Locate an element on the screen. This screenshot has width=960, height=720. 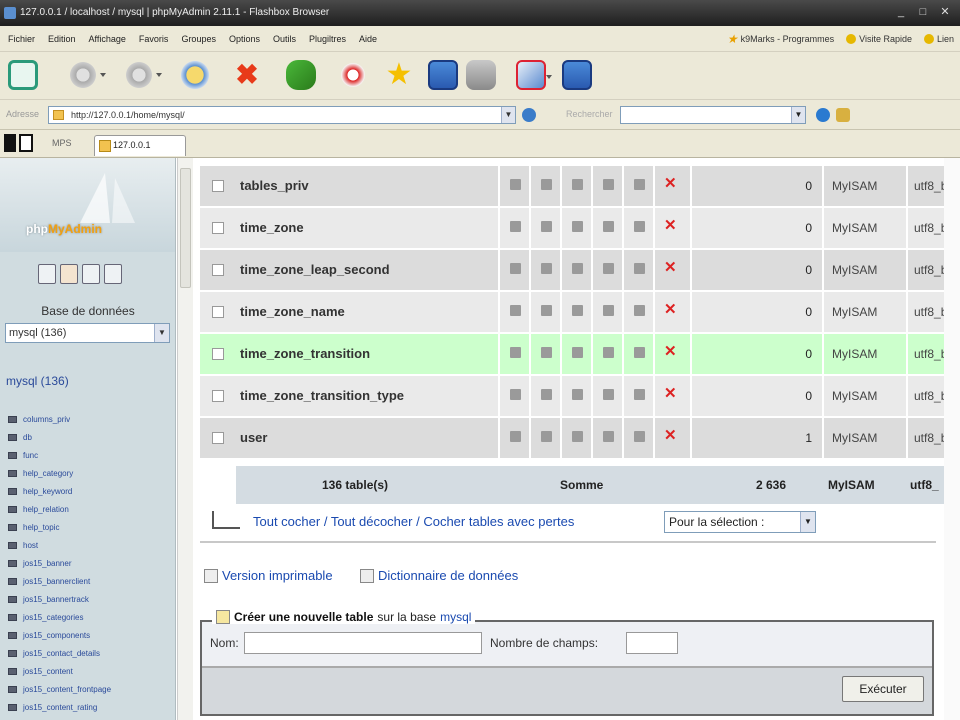
list-item: func is located at coordinates (59, 455).